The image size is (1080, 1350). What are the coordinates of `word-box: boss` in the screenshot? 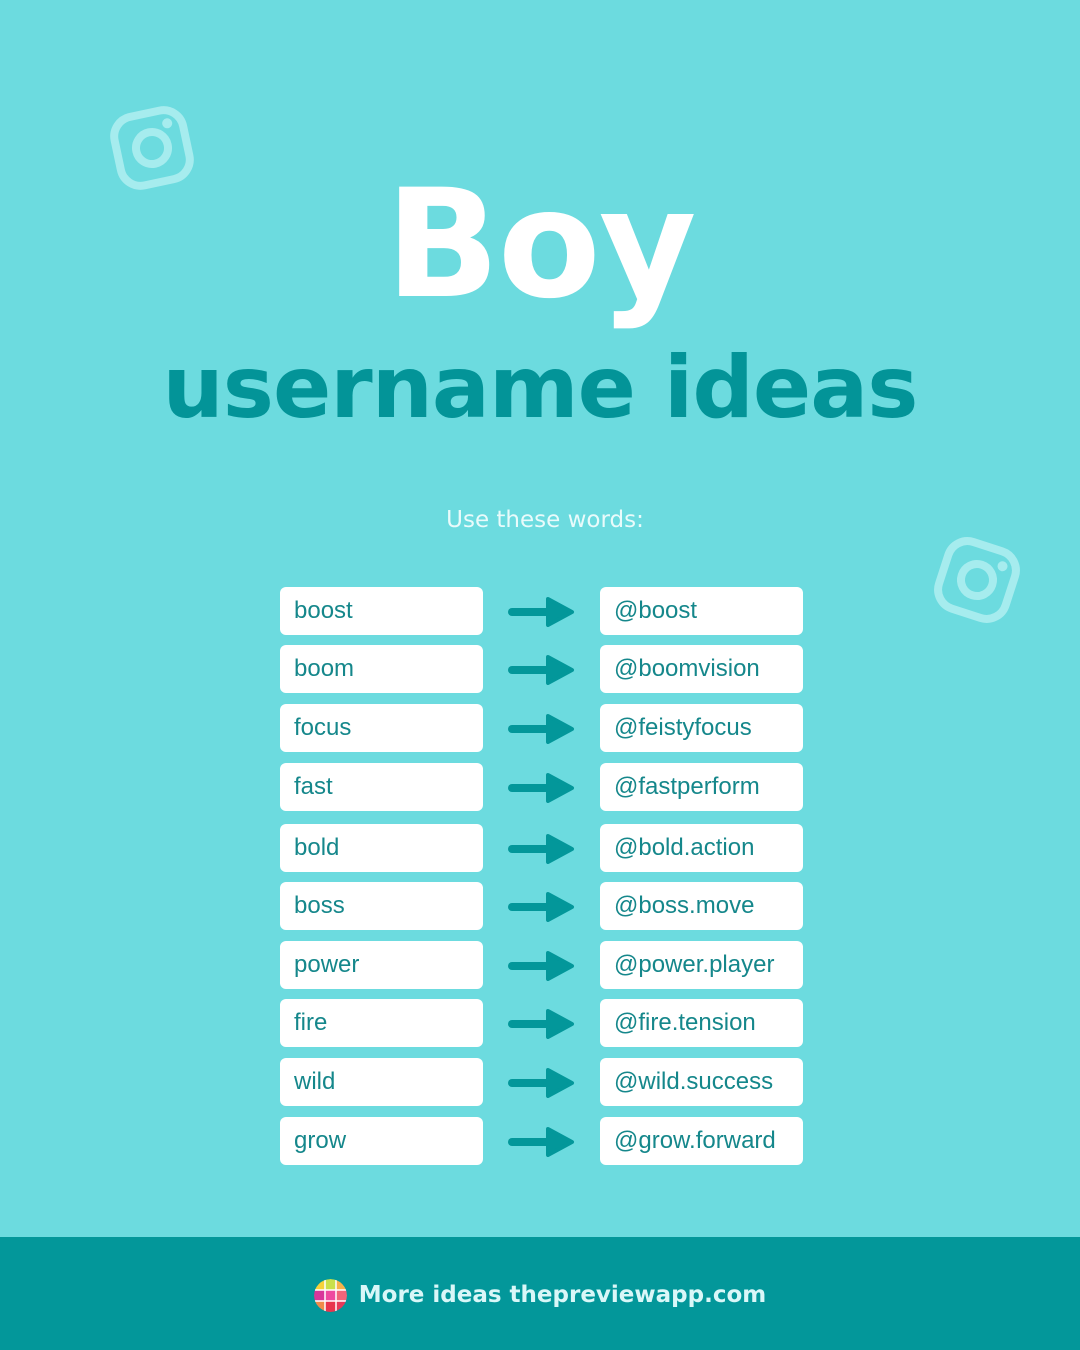 It's located at (381, 906).